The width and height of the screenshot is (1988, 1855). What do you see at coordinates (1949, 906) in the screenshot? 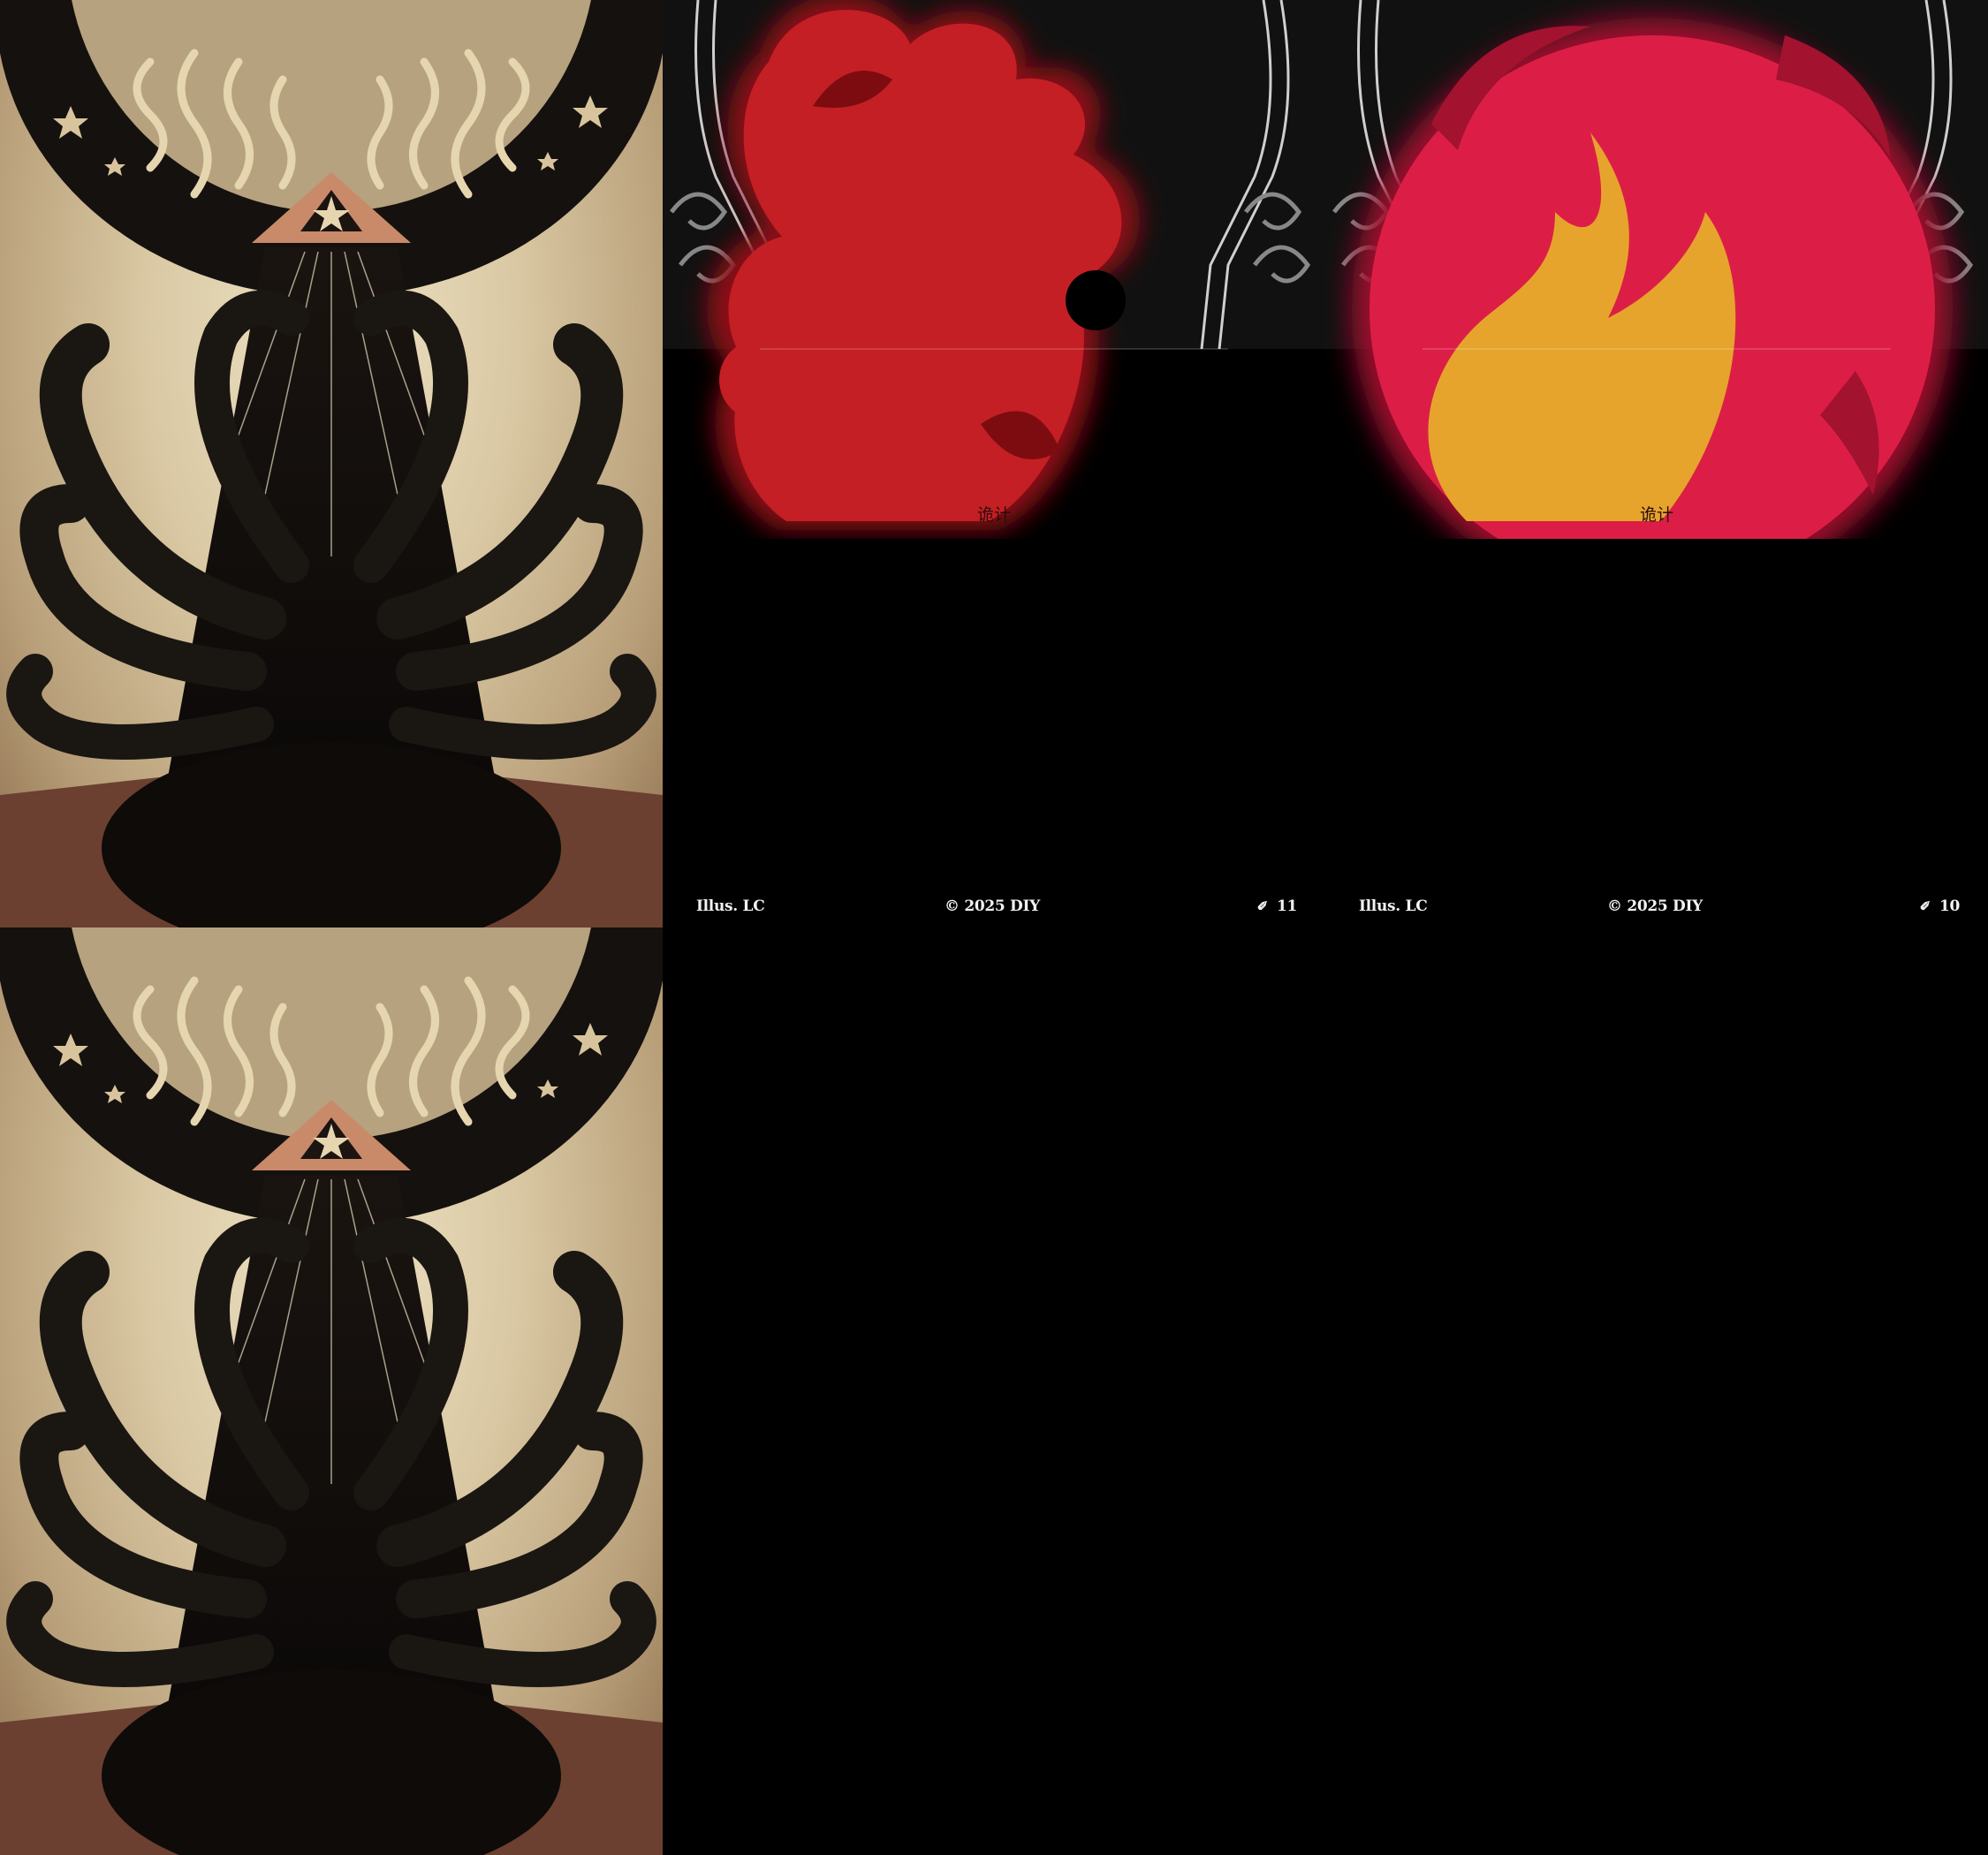
I see `card-number-value: 10` at bounding box center [1949, 906].